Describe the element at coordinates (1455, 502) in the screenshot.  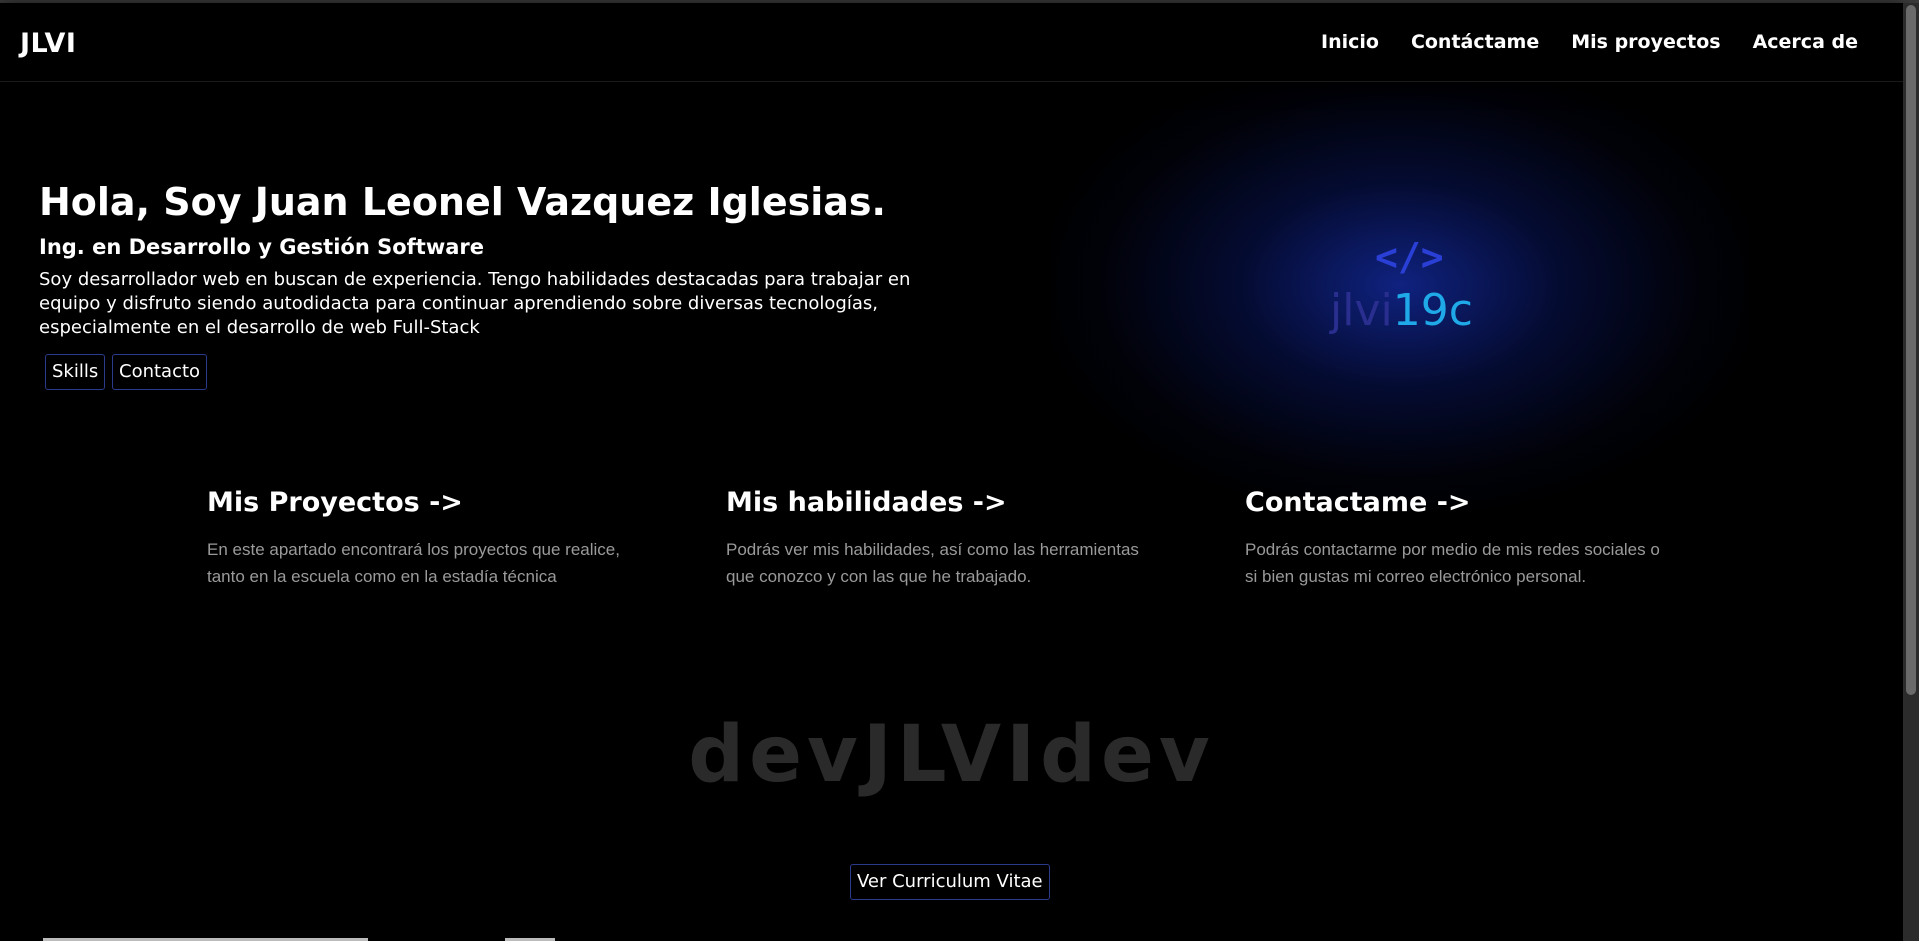
I see `card-title: Contactame ->` at that location.